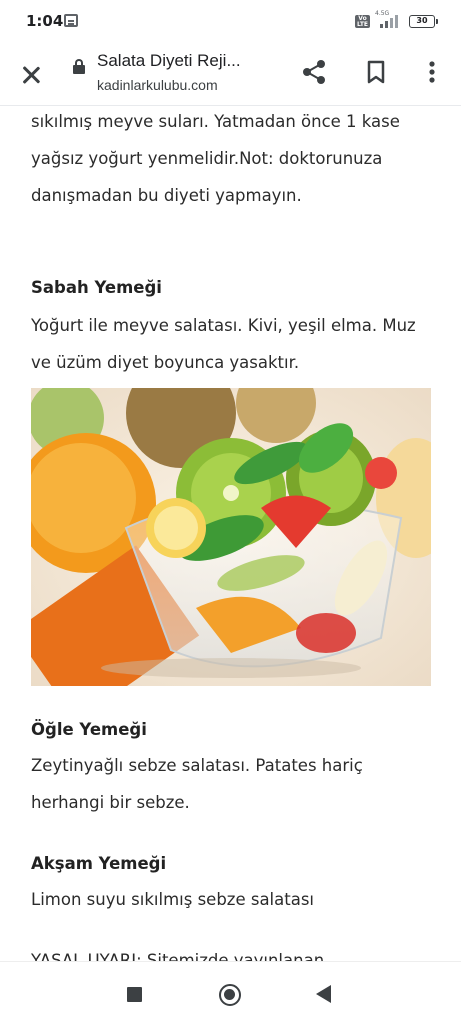 Image resolution: width=461 pixels, height=1024 pixels. Describe the element at coordinates (173, 899) in the screenshot. I see `dinner-paragraph: Limon suyu sıkılmış sebze salatası` at that location.